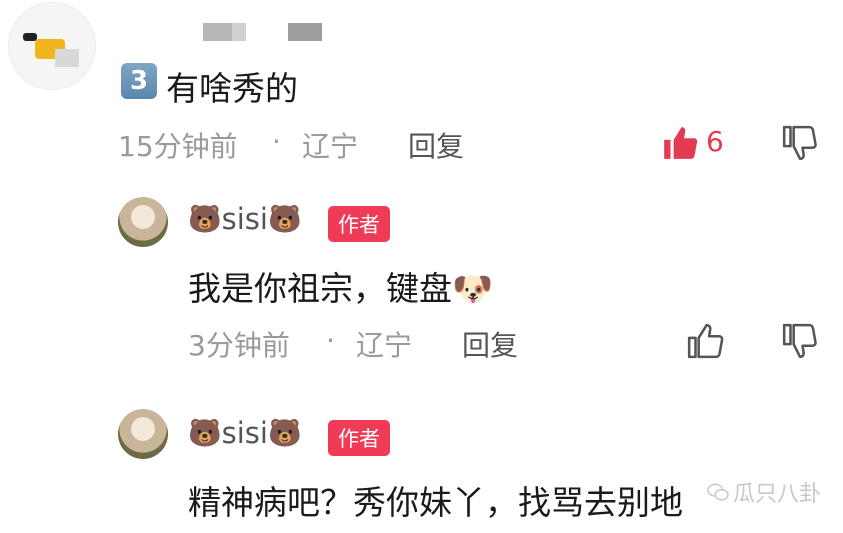  Describe the element at coordinates (330, 146) in the screenshot. I see `comment-location: 辽宁` at that location.